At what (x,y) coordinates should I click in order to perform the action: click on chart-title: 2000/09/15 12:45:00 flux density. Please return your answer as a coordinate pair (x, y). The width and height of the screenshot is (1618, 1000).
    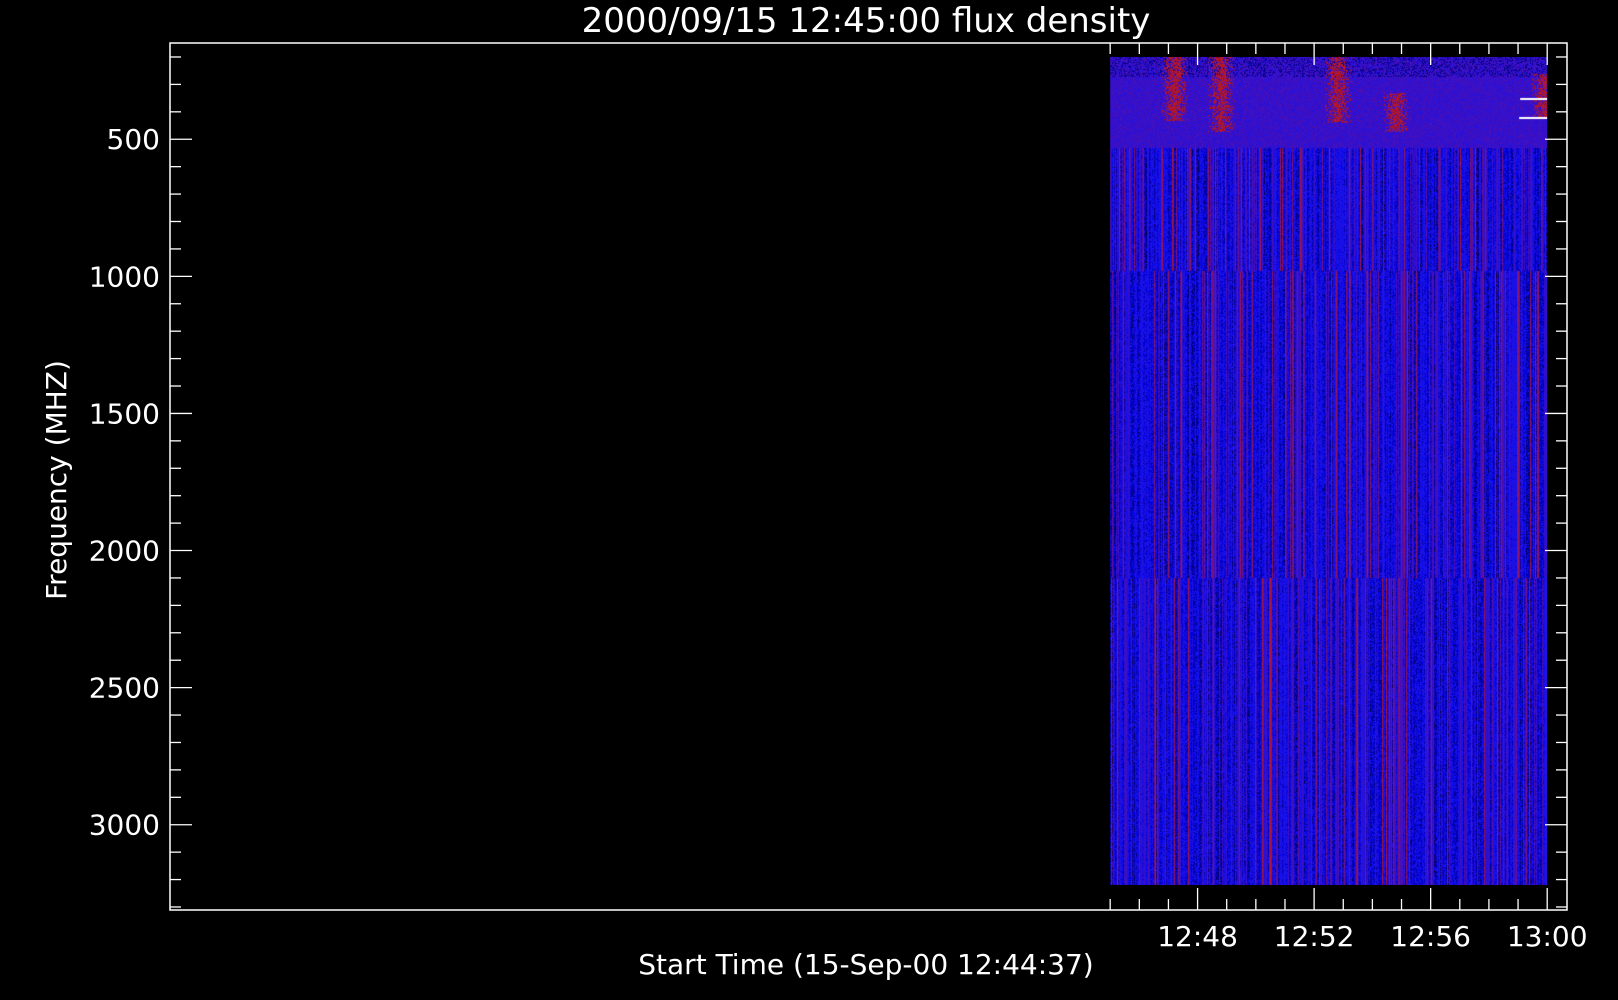
    Looking at the image, I should click on (866, 21).